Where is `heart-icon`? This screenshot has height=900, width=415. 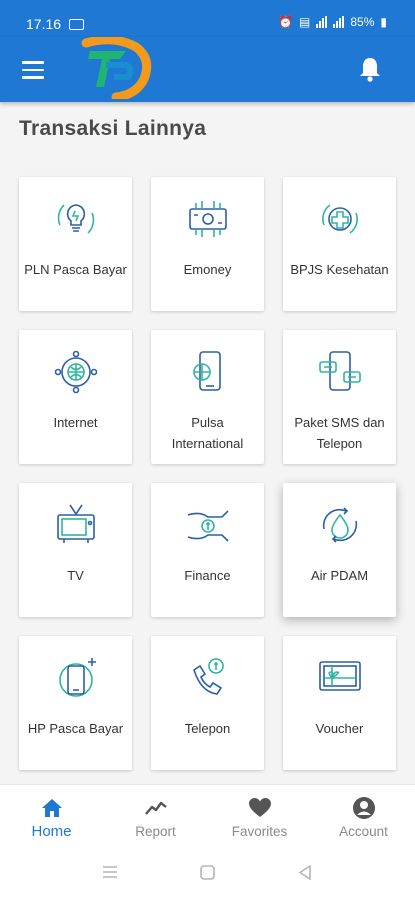
heart-icon is located at coordinates (260, 807).